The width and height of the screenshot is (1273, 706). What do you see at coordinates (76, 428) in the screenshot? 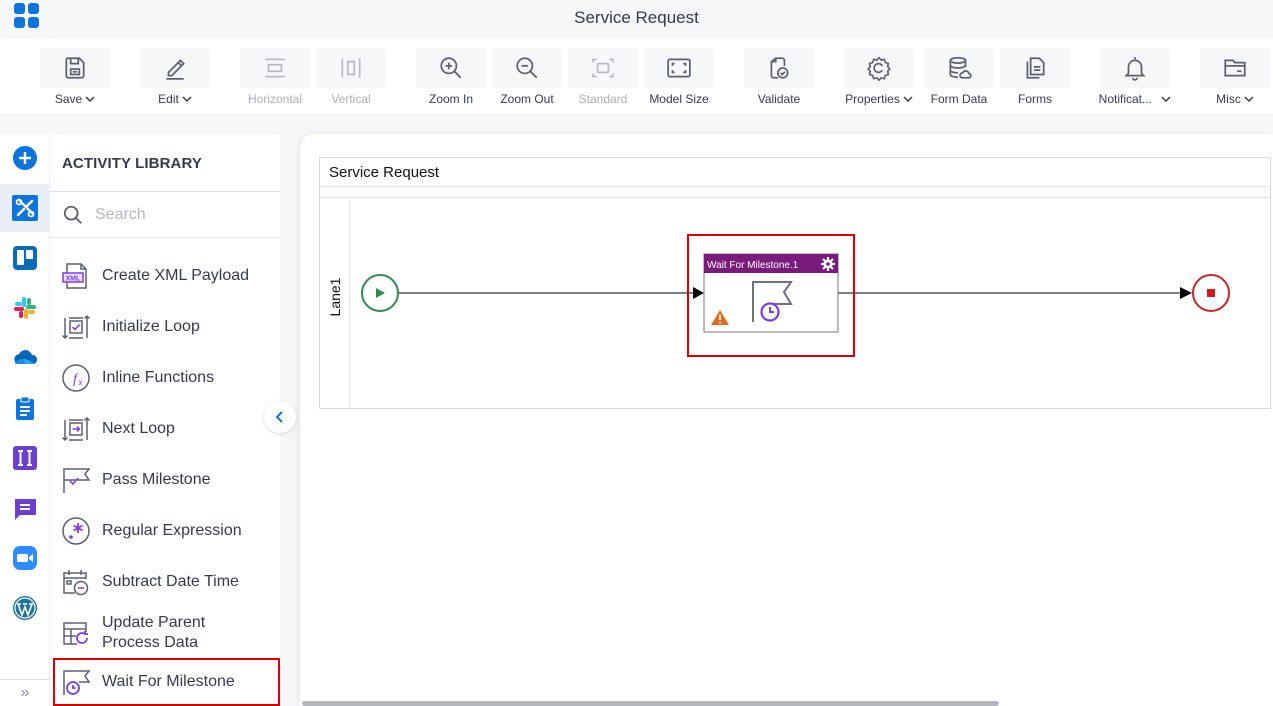
I see `next-loop-icon` at bounding box center [76, 428].